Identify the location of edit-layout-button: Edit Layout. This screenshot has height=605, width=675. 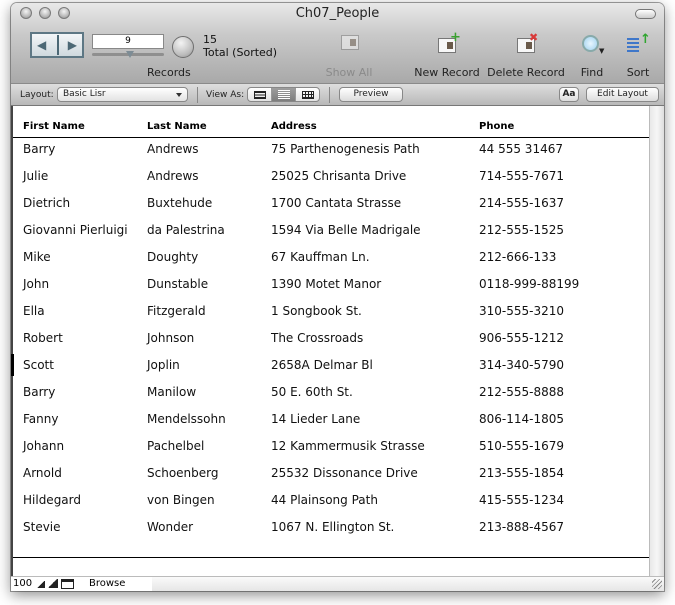
(622, 94).